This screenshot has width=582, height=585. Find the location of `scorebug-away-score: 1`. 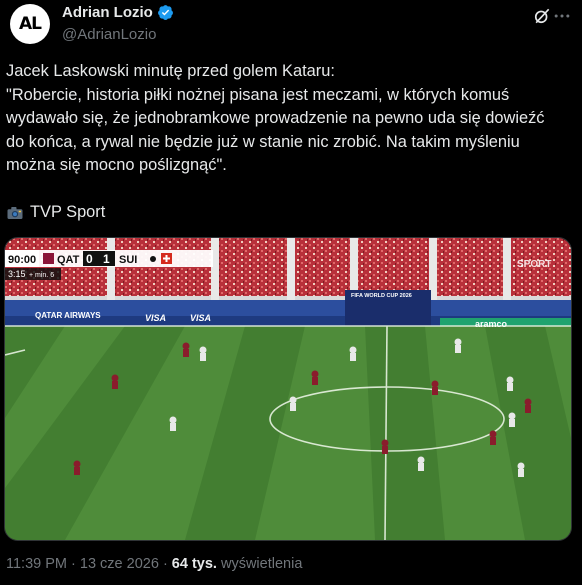

scorebug-away-score: 1 is located at coordinates (106, 259).